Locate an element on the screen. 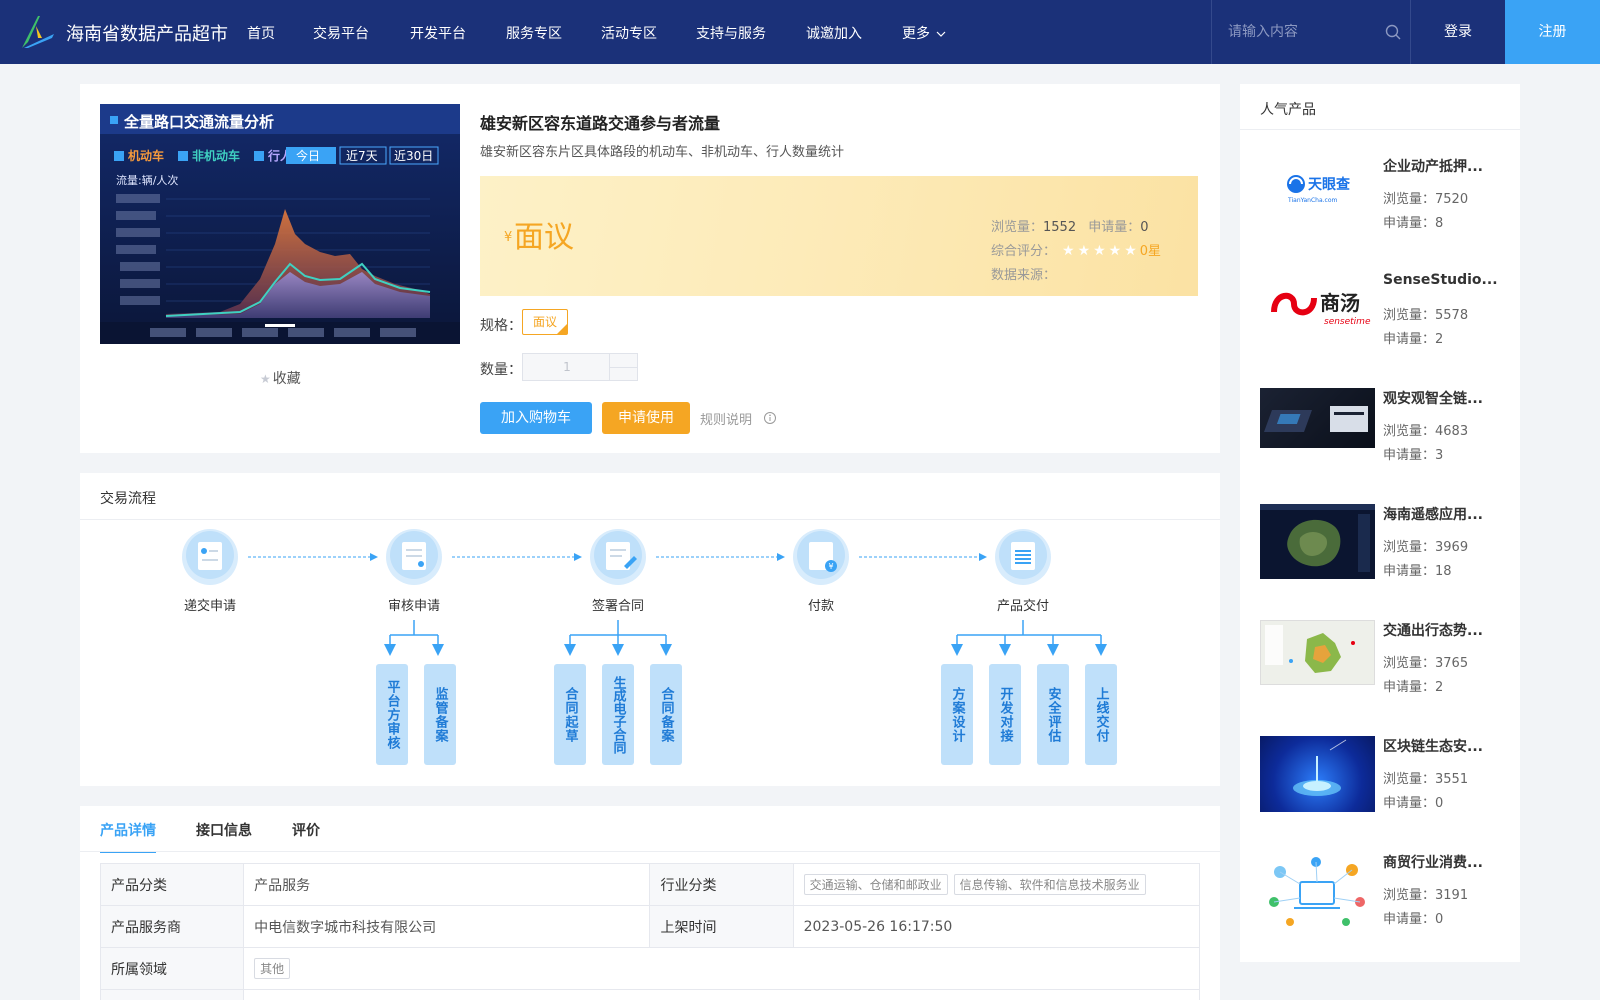 The width and height of the screenshot is (1600, 1000). views-value: 1552 is located at coordinates (1060, 227).